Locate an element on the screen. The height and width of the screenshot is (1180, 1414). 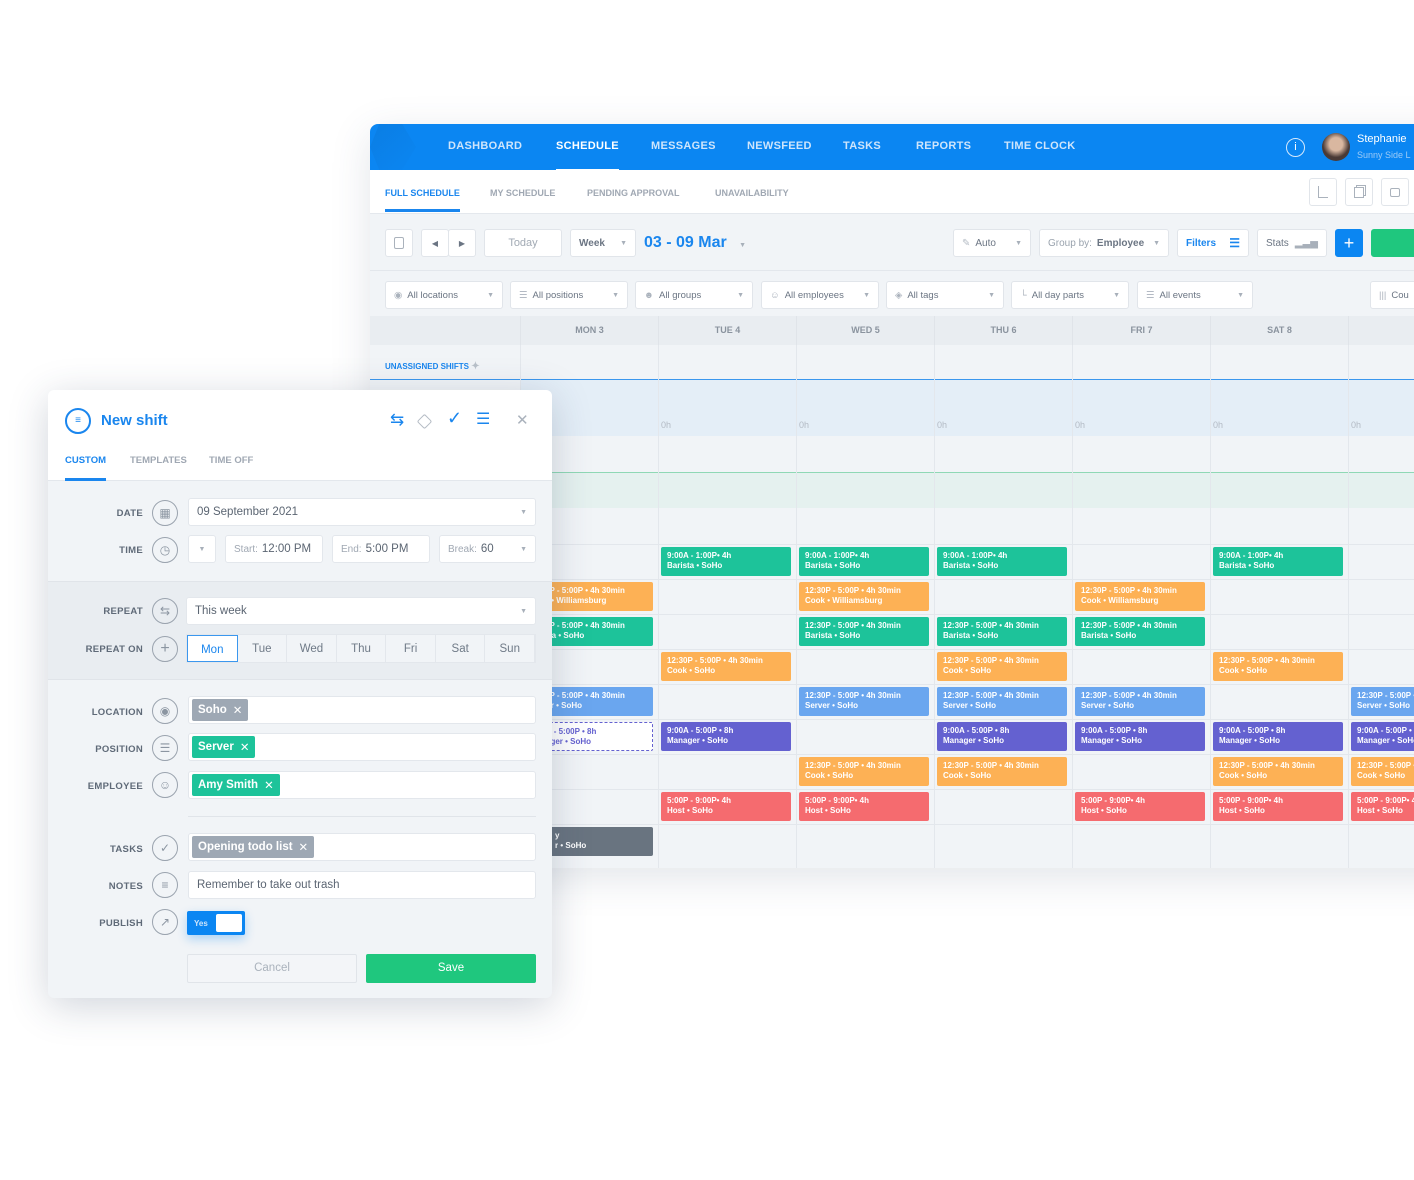
prev-week-button: ◀ is located at coordinates (435, 243).